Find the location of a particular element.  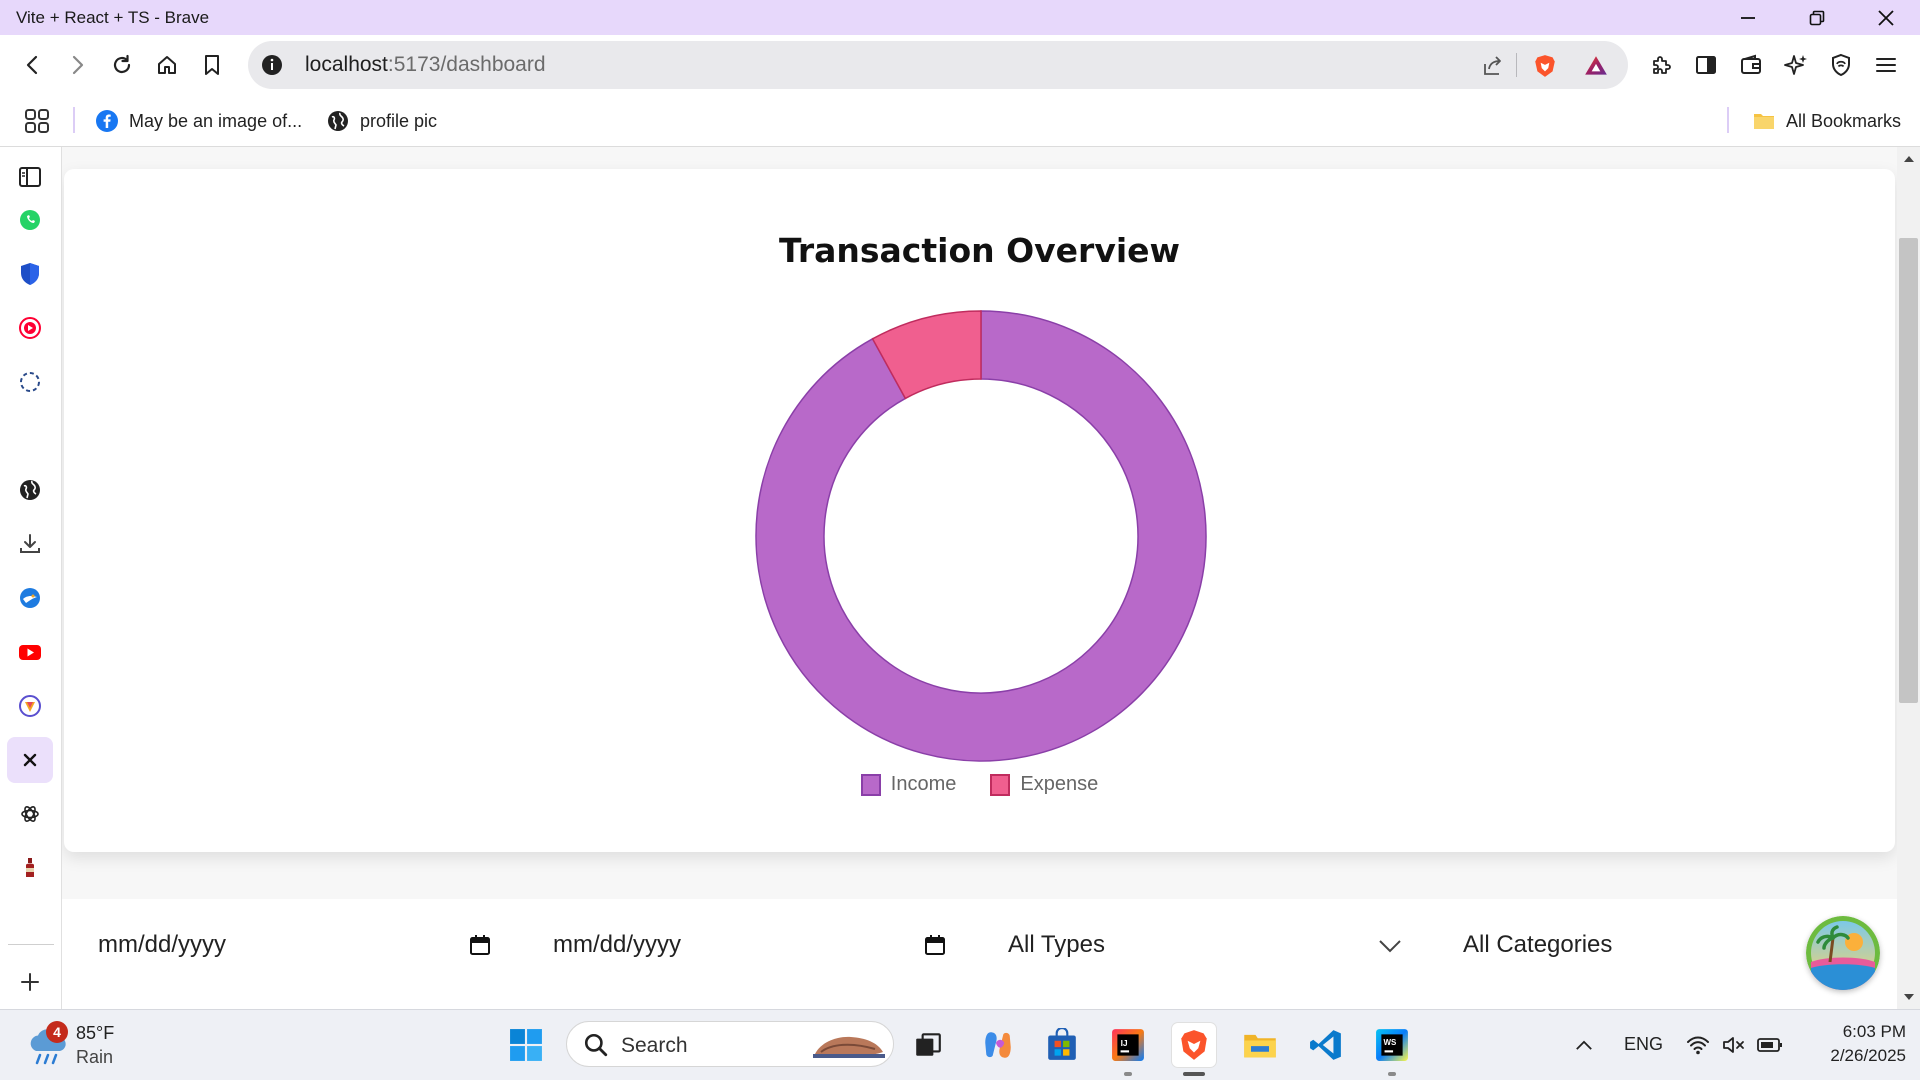

sidebar-item-x is located at coordinates (30, 760).